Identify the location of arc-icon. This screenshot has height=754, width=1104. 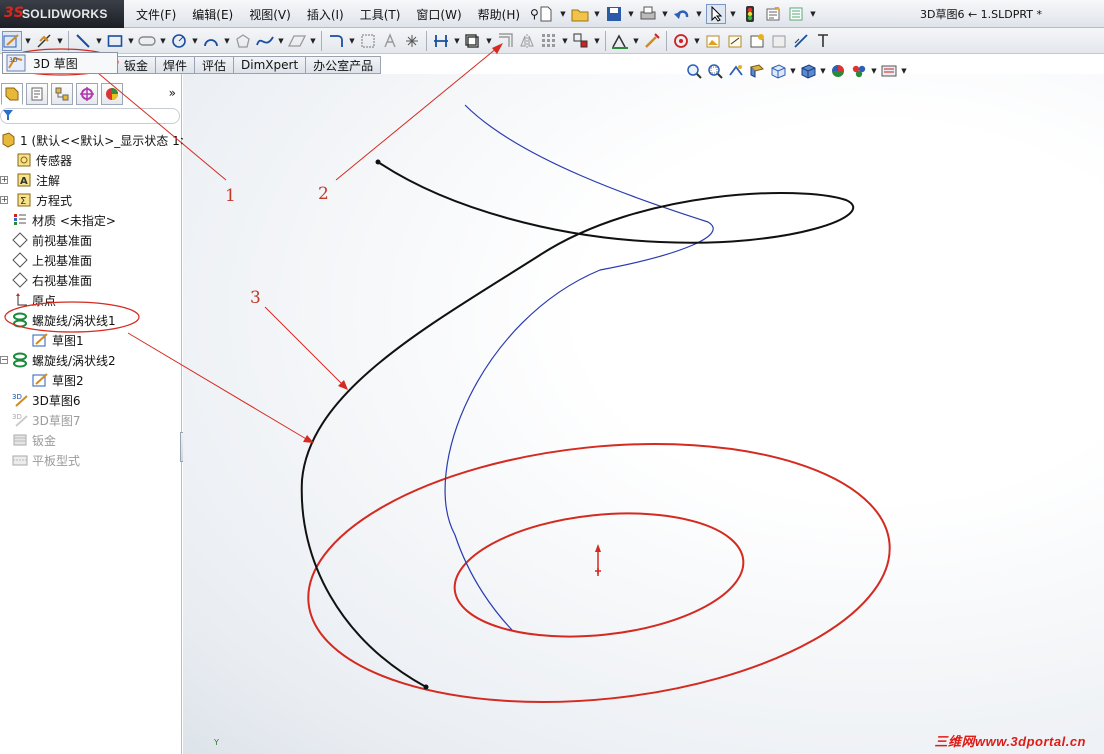
(211, 41).